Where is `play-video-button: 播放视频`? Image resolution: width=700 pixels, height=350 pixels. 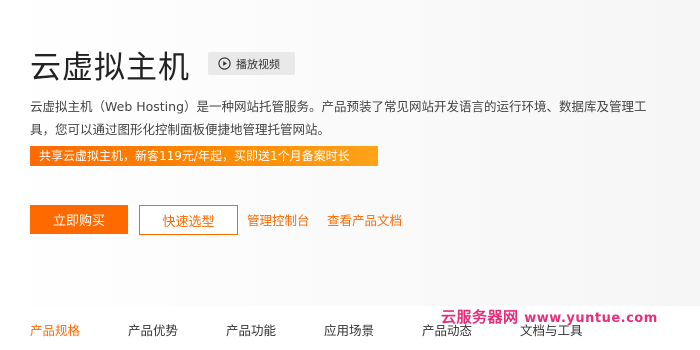 play-video-button: 播放视频 is located at coordinates (251, 63).